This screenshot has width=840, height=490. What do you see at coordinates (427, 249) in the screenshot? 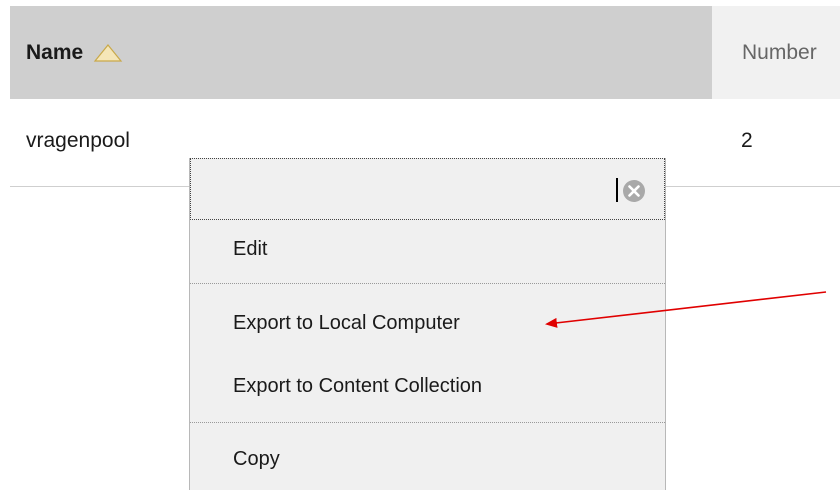
I see `menu-item-edit: Edit` at bounding box center [427, 249].